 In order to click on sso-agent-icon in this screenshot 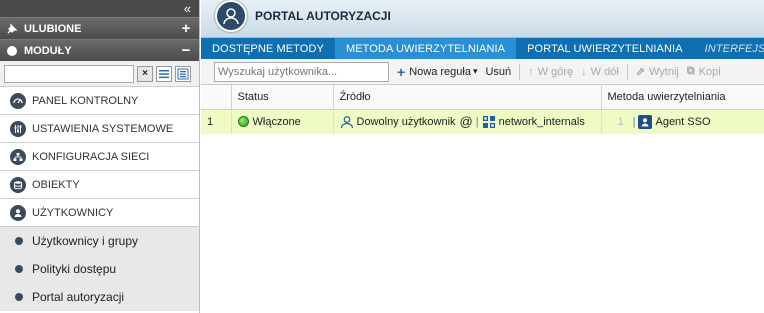, I will do `click(645, 121)`.